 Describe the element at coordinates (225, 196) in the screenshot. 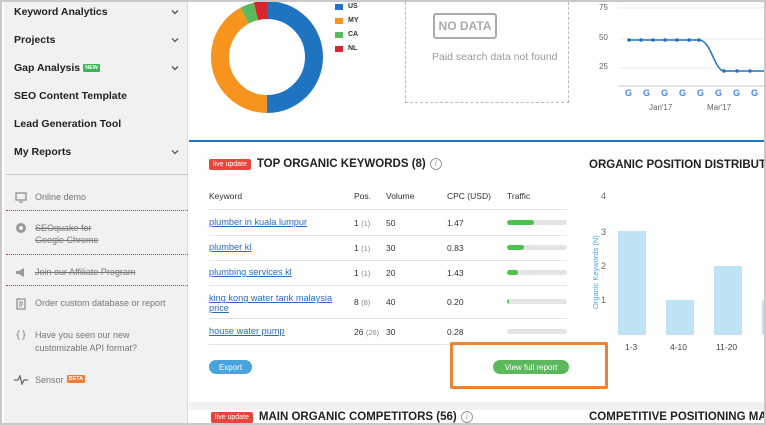

I see `col-keyword: Keyword` at that location.